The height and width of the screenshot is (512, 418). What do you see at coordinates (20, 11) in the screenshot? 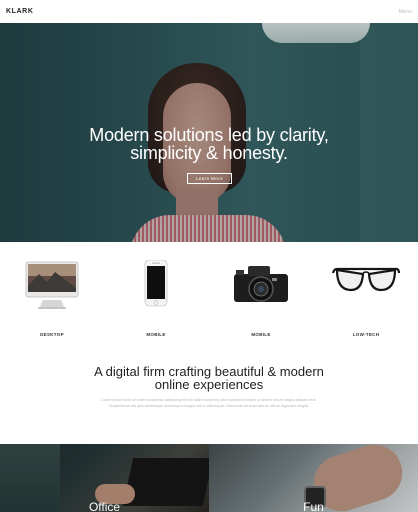
I see `site-logo: KLARK` at bounding box center [20, 11].